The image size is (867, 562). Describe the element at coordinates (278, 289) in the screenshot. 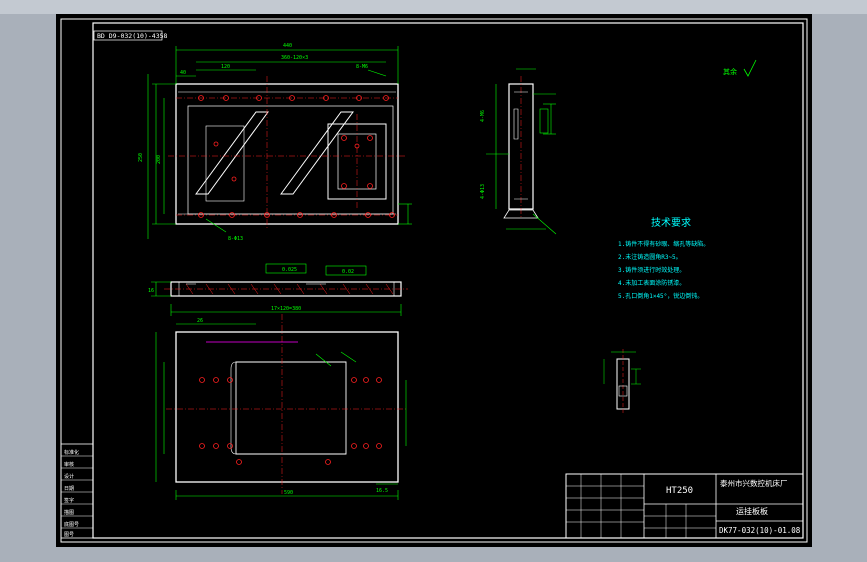

I see `section-strip-view: 0.025 0.02 17×120=380 16` at that location.